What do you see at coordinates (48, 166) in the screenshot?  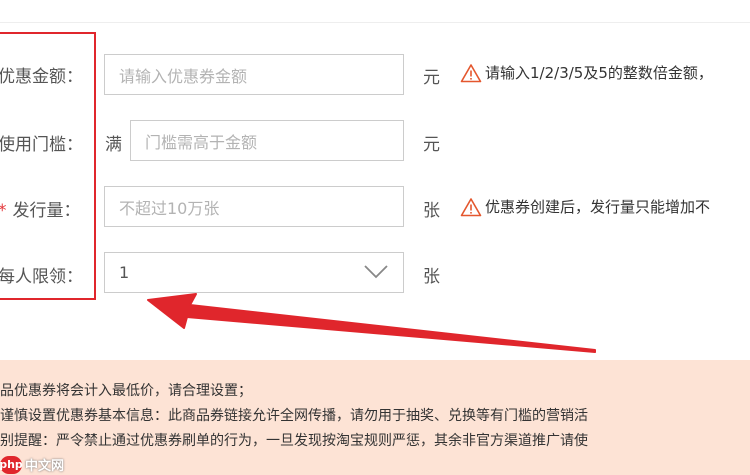 I see `annotation-highlight-box` at bounding box center [48, 166].